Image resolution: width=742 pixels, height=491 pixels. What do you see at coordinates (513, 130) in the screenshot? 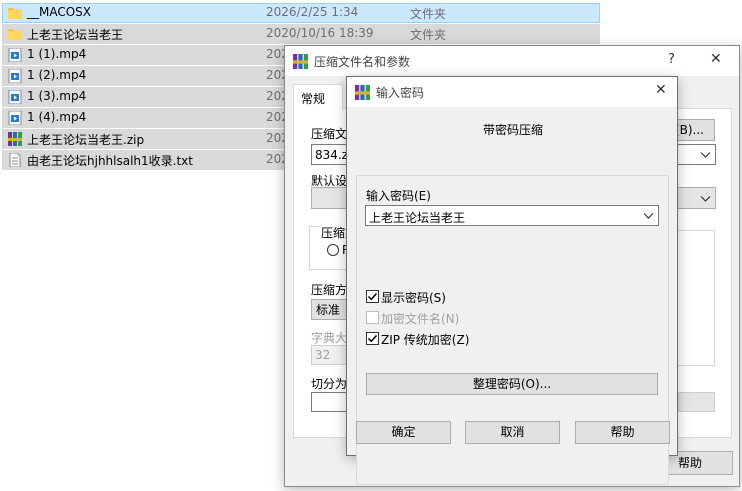
I see `dialog-heading: 带密码压缩` at bounding box center [513, 130].